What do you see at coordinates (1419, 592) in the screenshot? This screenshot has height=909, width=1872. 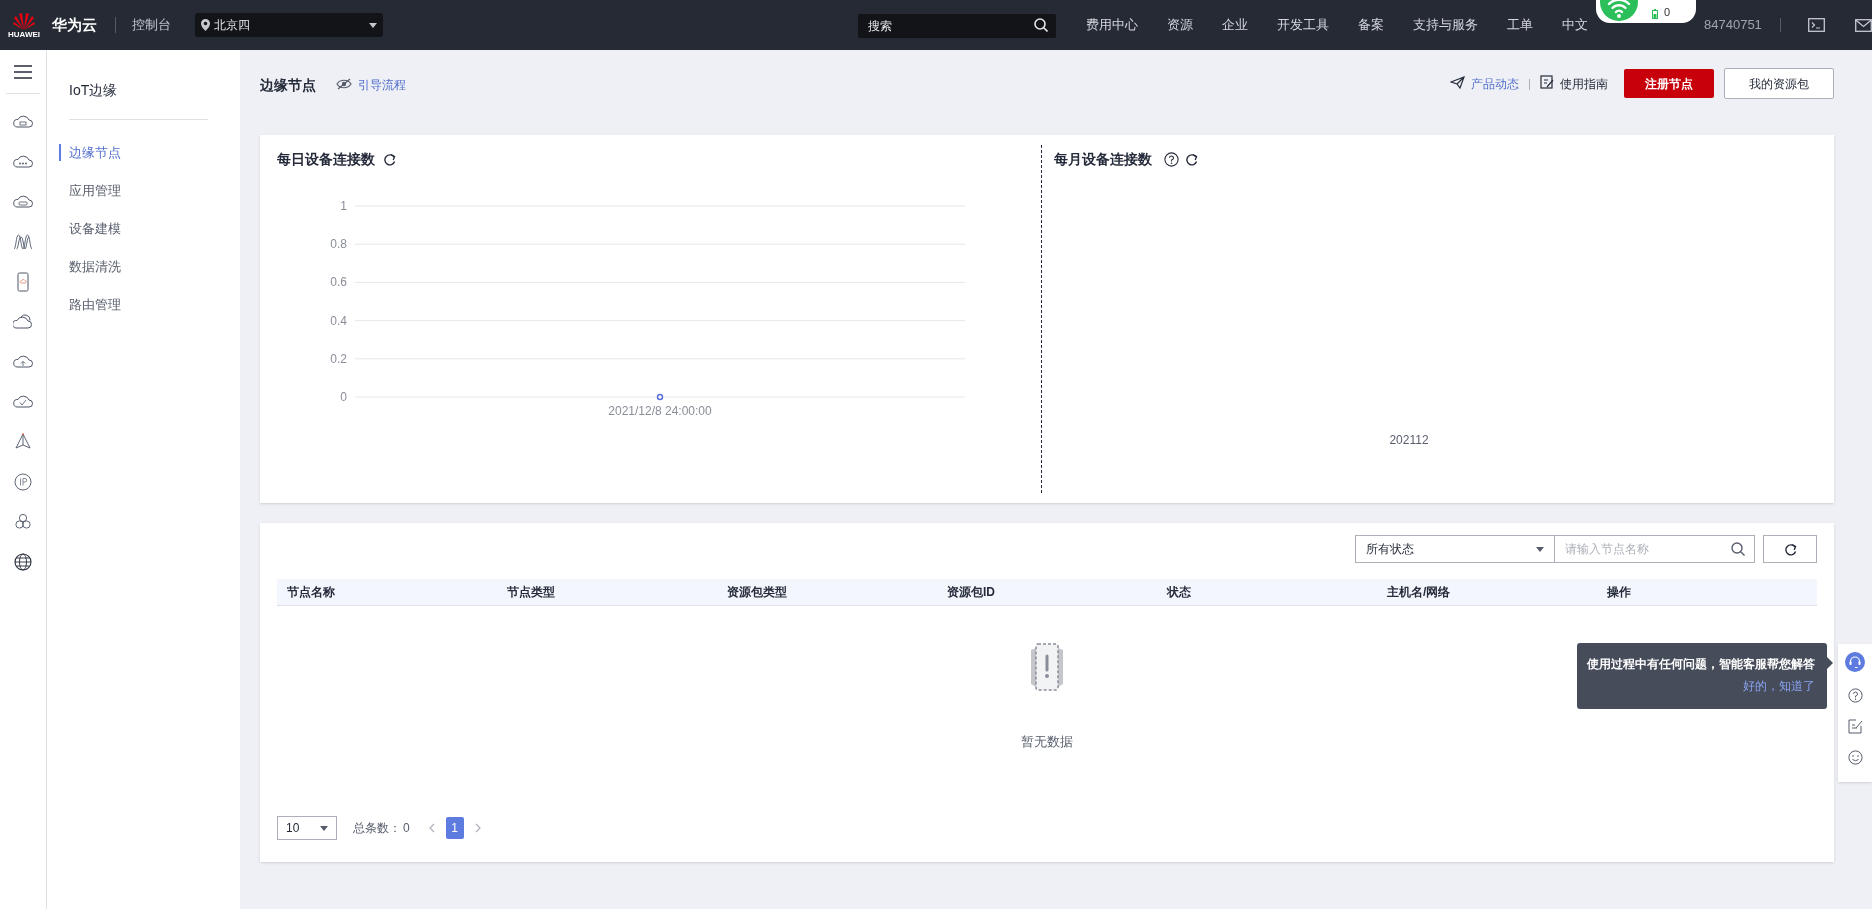 I see `column-header: 主机名/网络` at bounding box center [1419, 592].